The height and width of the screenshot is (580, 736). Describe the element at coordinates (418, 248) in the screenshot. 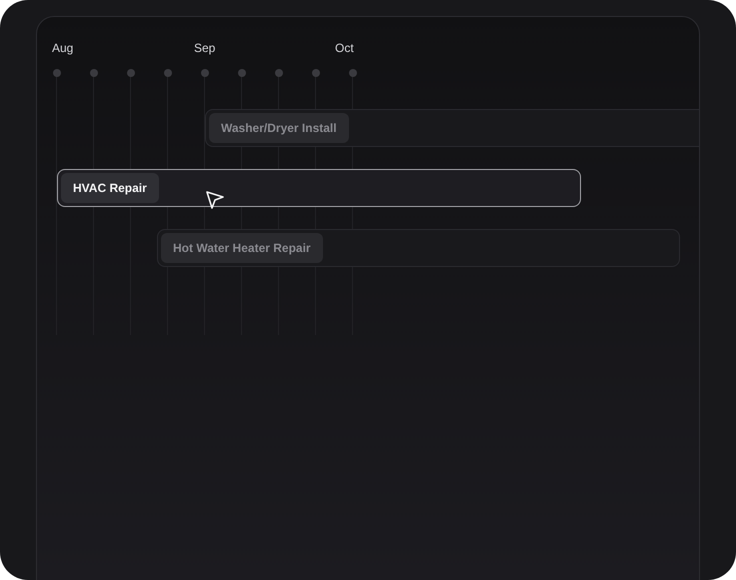

I see `task-bar: Hot Water Heater Repair` at that location.